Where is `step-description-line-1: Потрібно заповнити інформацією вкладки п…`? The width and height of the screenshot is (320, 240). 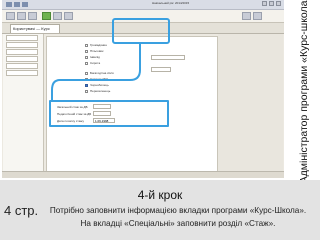 step-description-line-1: Потрібно заповнити інформацією вкладки п… is located at coordinates (178, 210).